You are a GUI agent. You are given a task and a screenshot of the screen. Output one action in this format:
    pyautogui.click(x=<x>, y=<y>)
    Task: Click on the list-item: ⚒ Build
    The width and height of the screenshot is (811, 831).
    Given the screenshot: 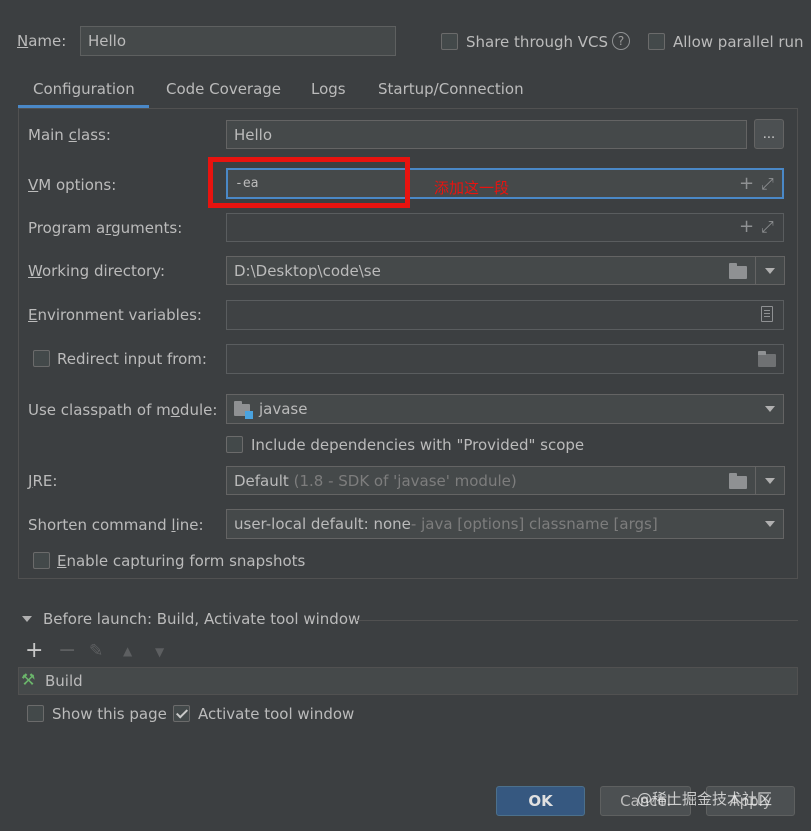 What is the action you would take?
    pyautogui.click(x=408, y=681)
    